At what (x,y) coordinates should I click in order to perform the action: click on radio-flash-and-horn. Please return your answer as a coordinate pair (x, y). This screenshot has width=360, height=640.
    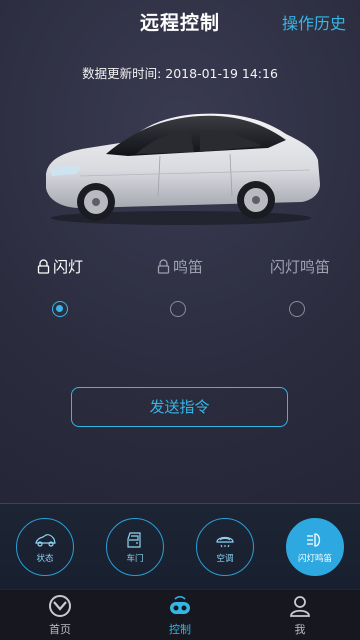
    Looking at the image, I should click on (297, 309).